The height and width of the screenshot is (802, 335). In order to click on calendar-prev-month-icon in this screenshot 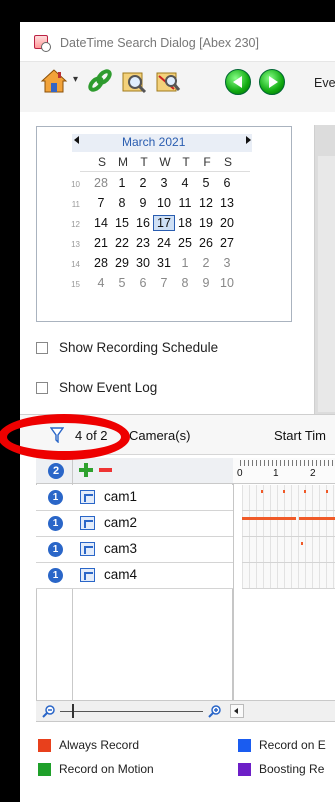, I will do `click(76, 140)`.